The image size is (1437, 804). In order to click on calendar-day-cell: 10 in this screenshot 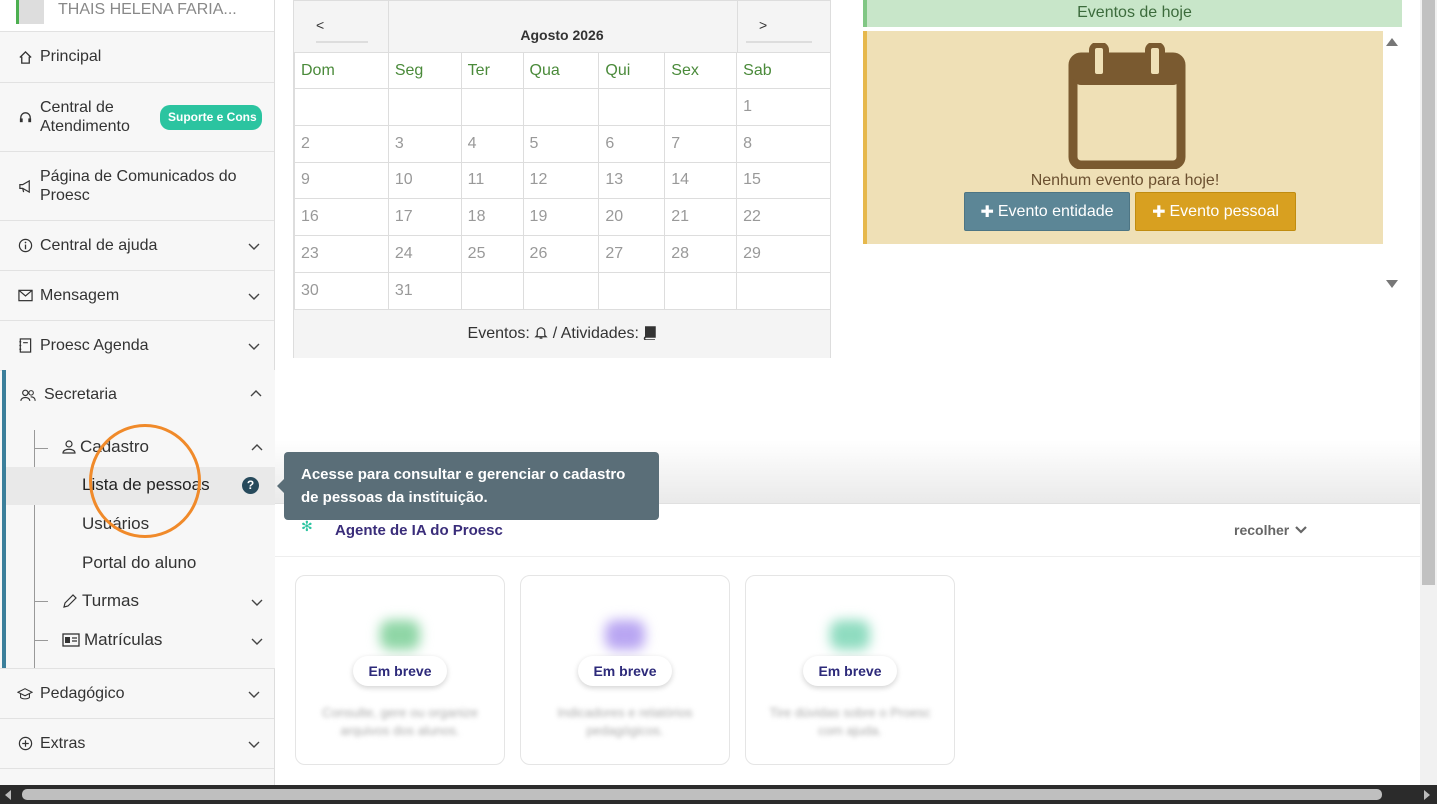, I will do `click(424, 180)`.